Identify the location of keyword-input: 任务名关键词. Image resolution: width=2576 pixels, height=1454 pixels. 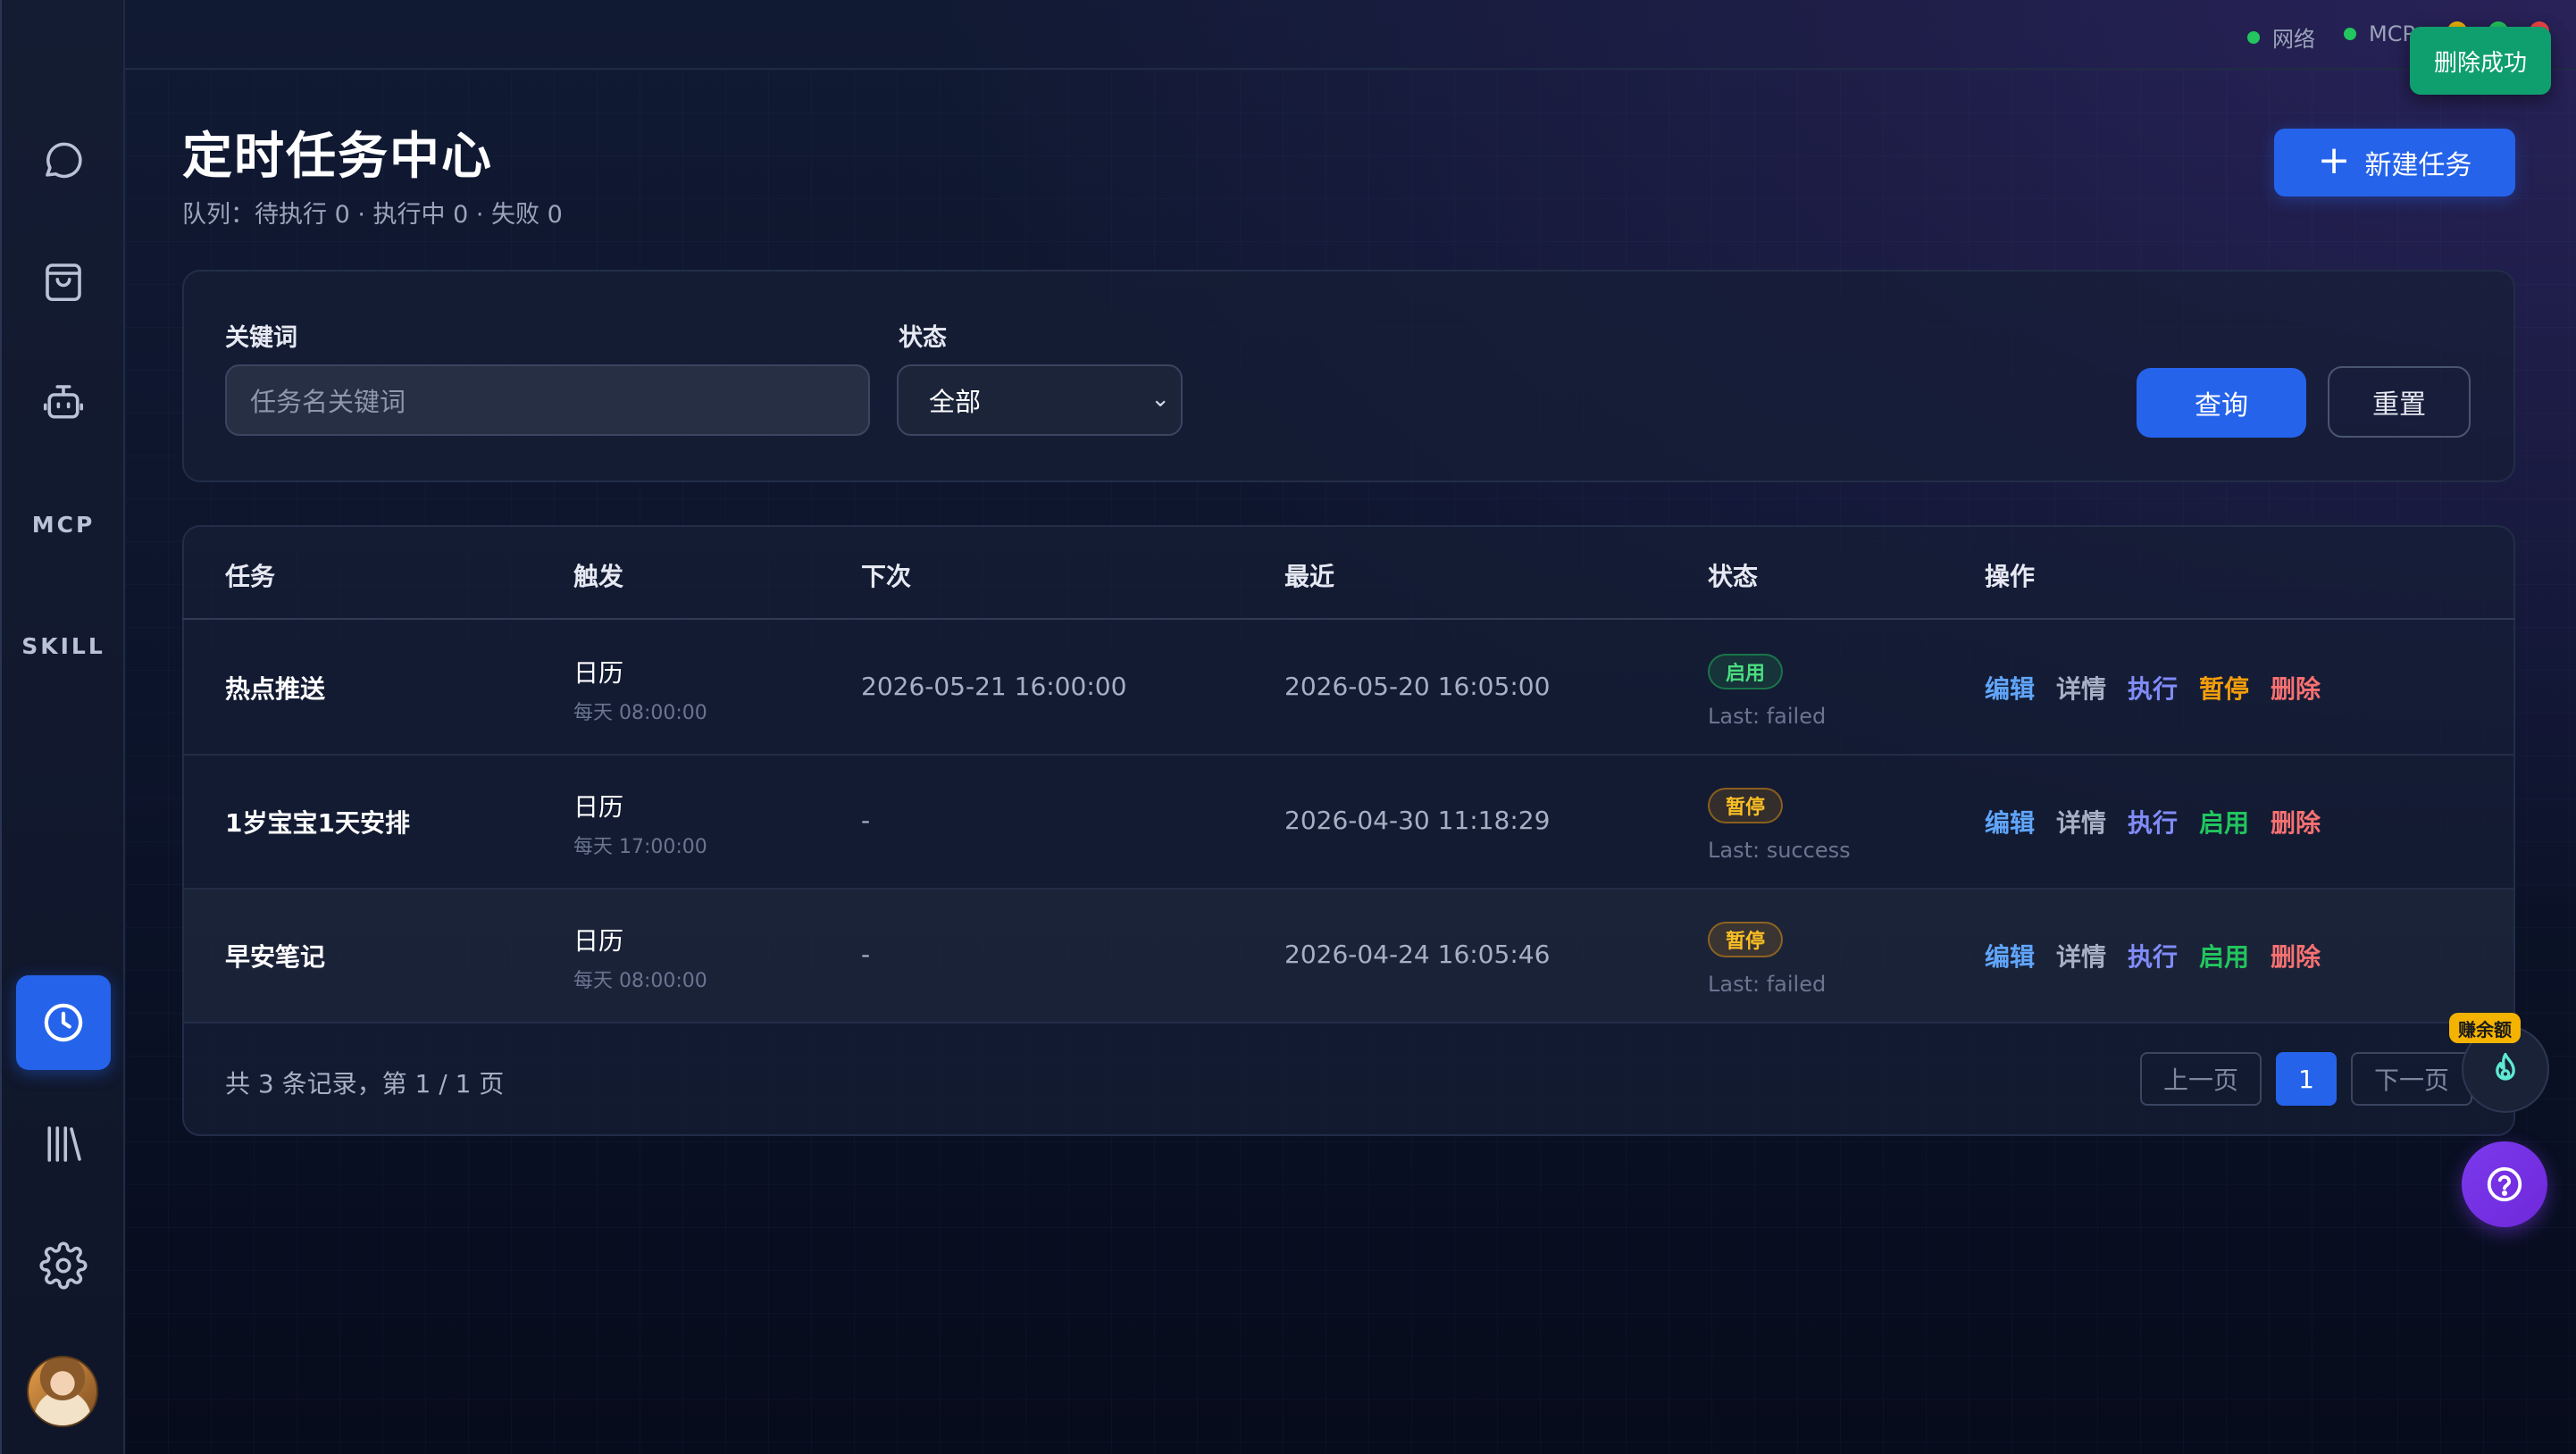
(547, 400).